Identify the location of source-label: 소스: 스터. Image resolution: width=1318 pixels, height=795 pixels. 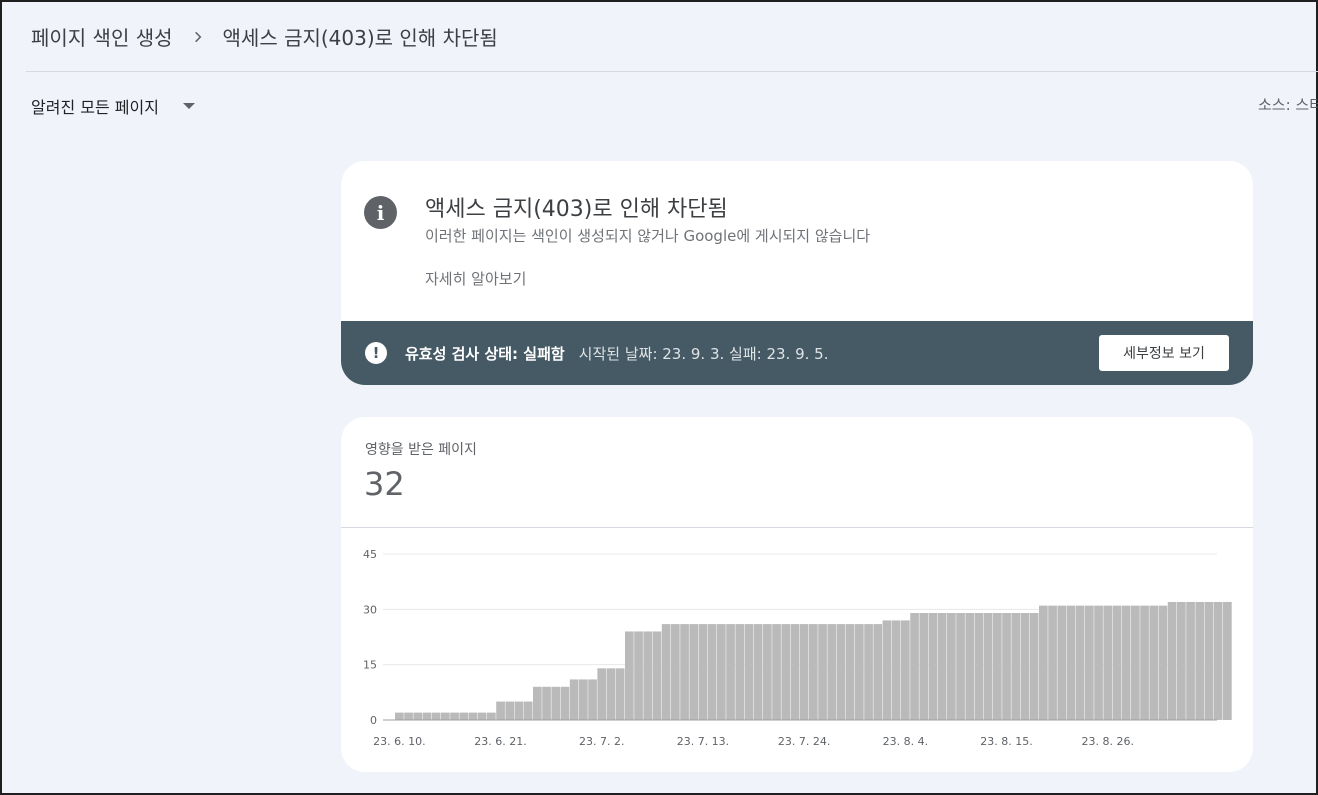
(1288, 105).